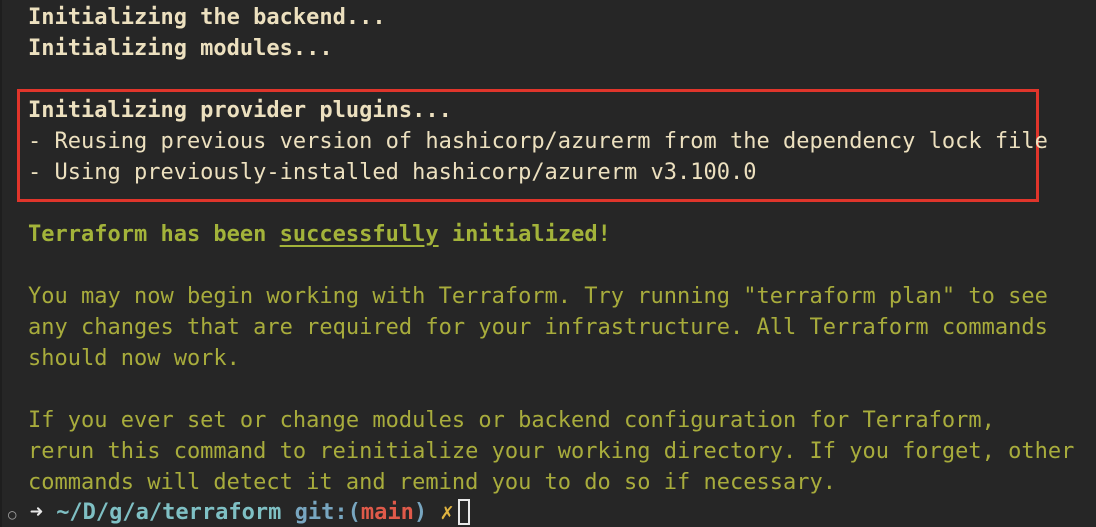 The height and width of the screenshot is (527, 1096). Describe the element at coordinates (354, 512) in the screenshot. I see `branch-paren-open: (` at that location.